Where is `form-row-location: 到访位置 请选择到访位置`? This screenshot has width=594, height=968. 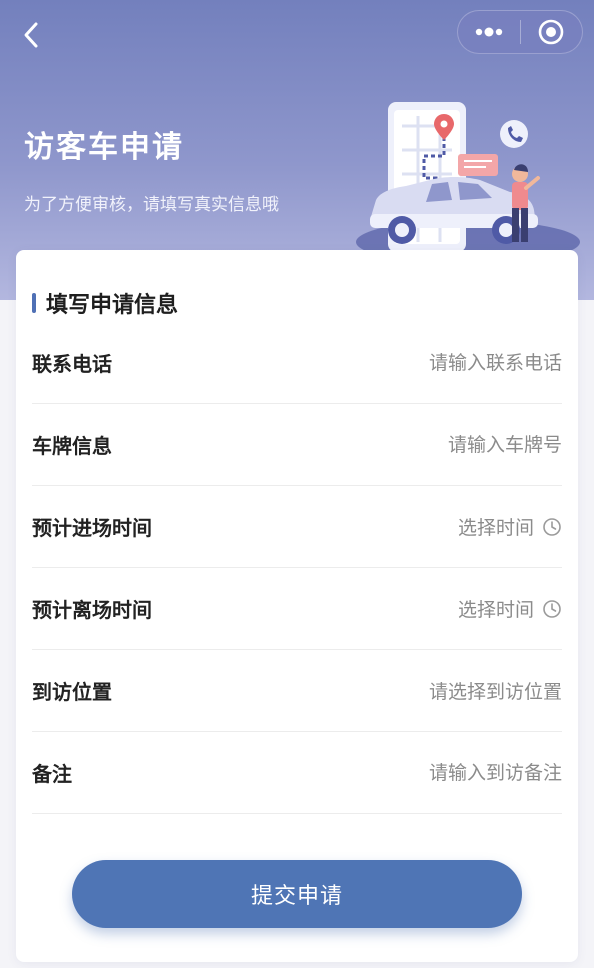 form-row-location: 到访位置 请选择到访位置 is located at coordinates (297, 691).